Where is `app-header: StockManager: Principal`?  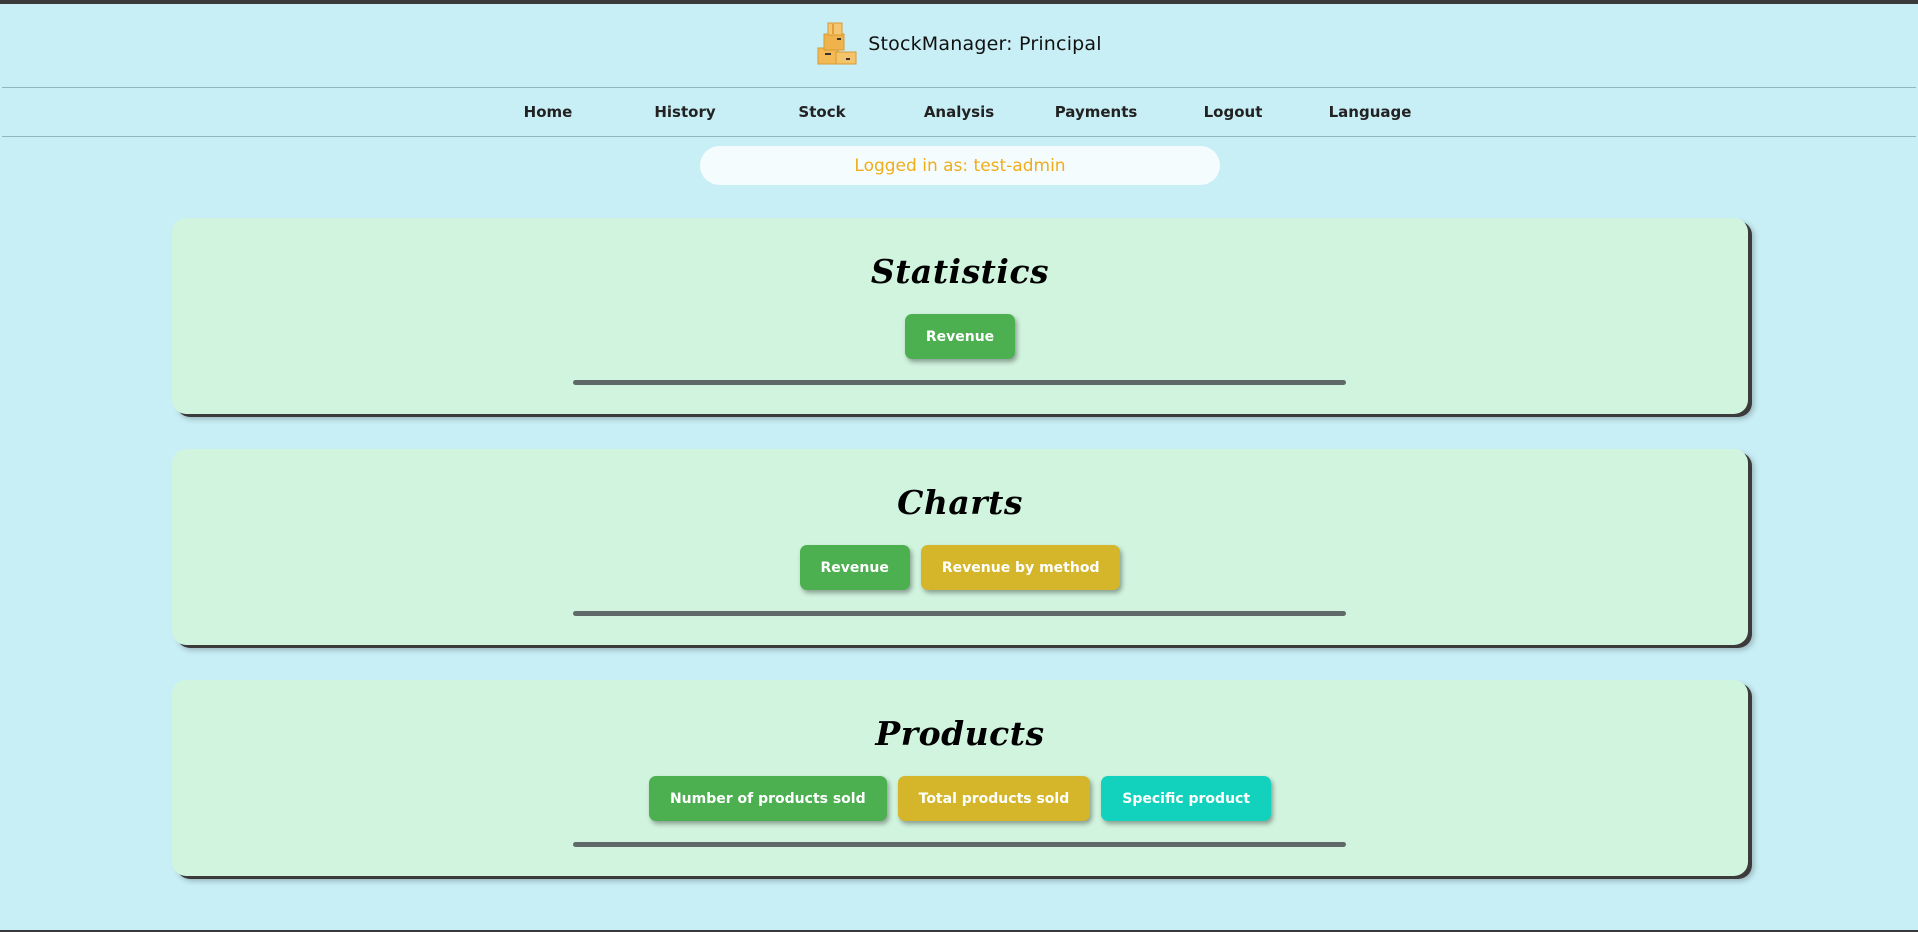 app-header: StockManager: Principal is located at coordinates (959, 44).